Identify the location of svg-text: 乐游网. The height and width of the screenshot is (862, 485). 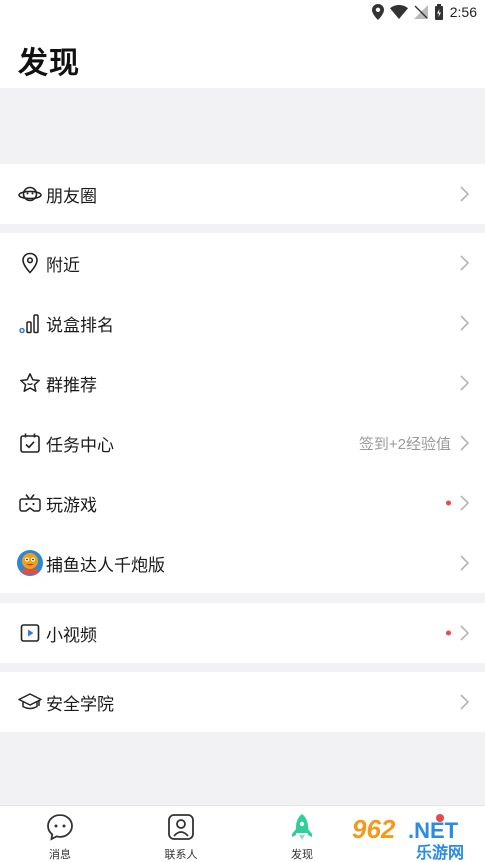
(440, 852).